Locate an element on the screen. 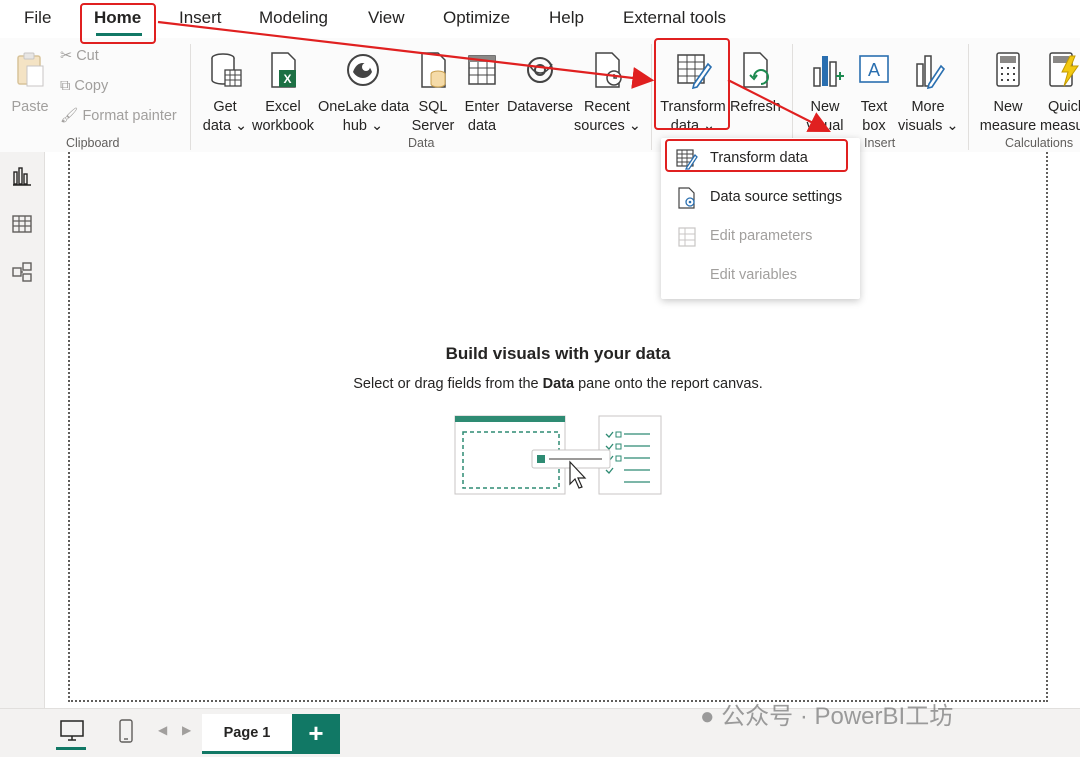  annotation-arrows is located at coordinates (494, 76).